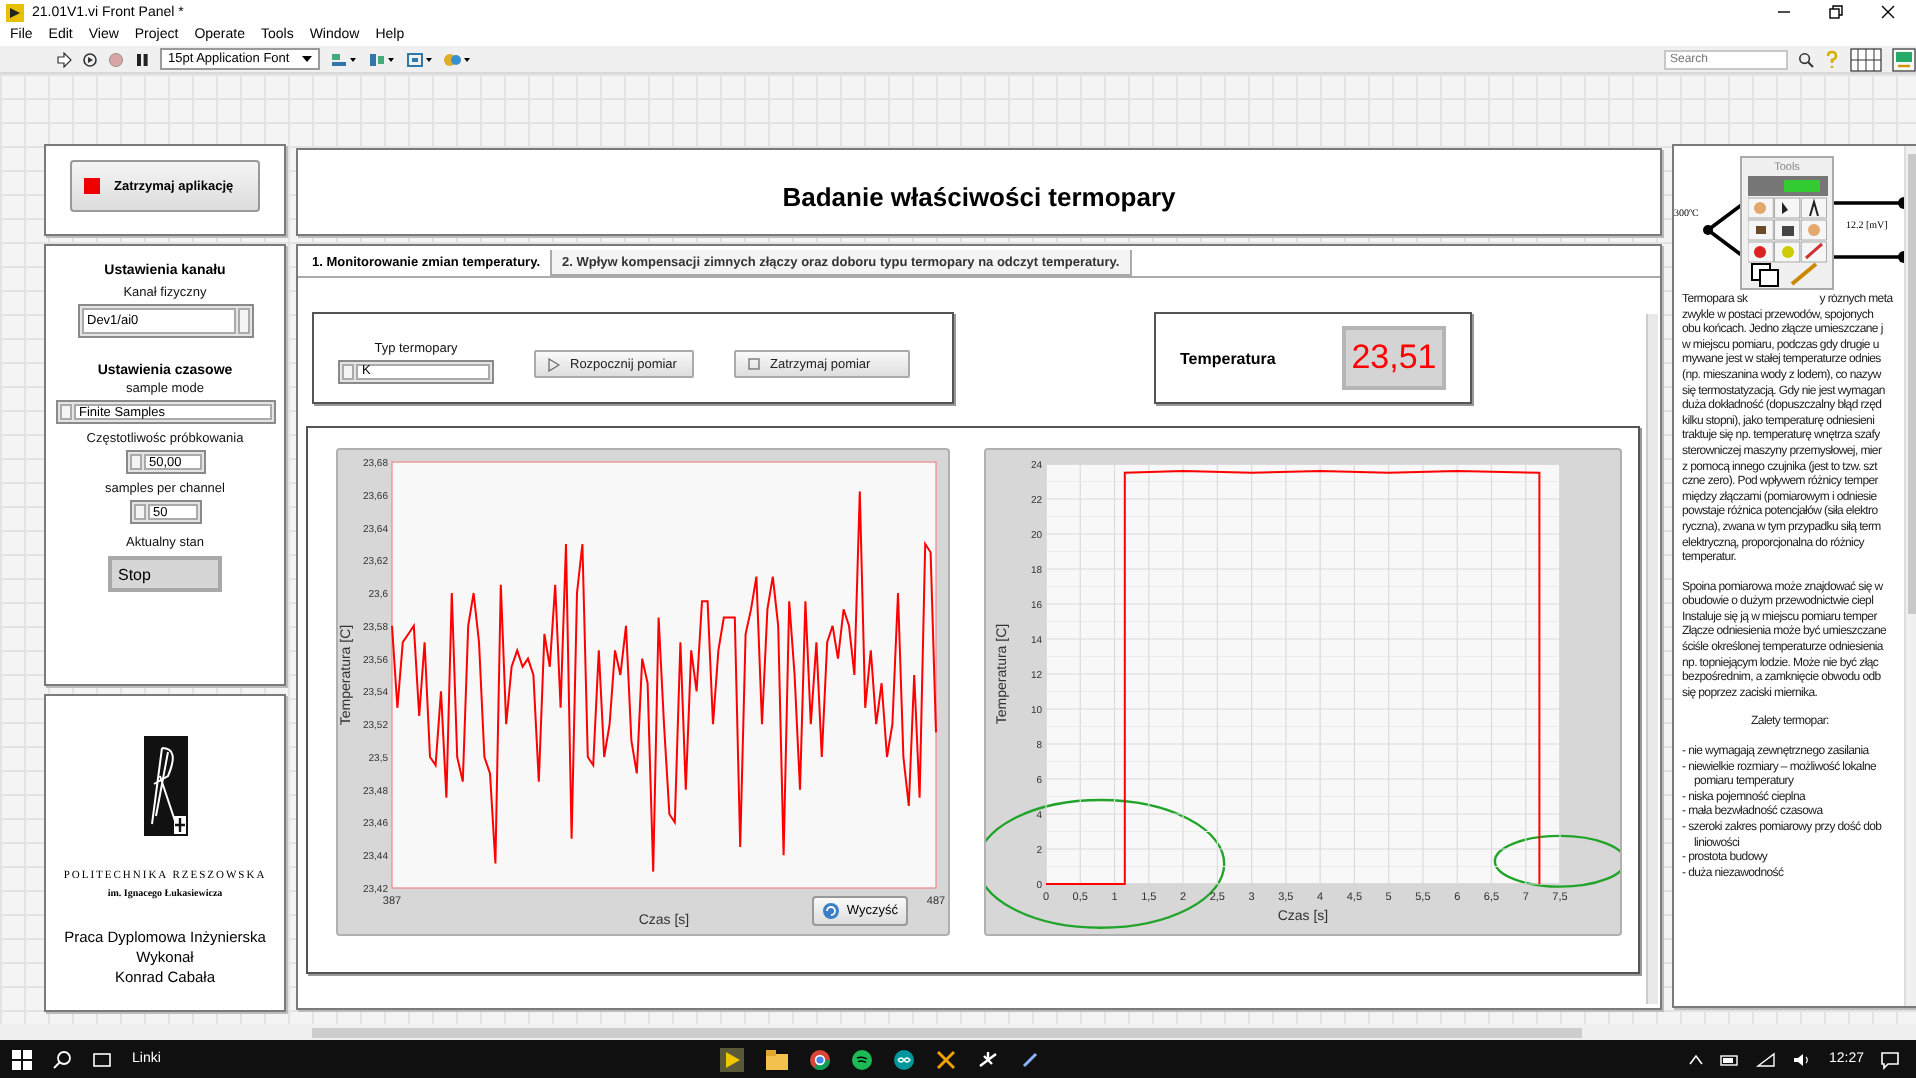 This screenshot has height=1078, width=1916. What do you see at coordinates (15, 12) in the screenshot?
I see `app-icon` at bounding box center [15, 12].